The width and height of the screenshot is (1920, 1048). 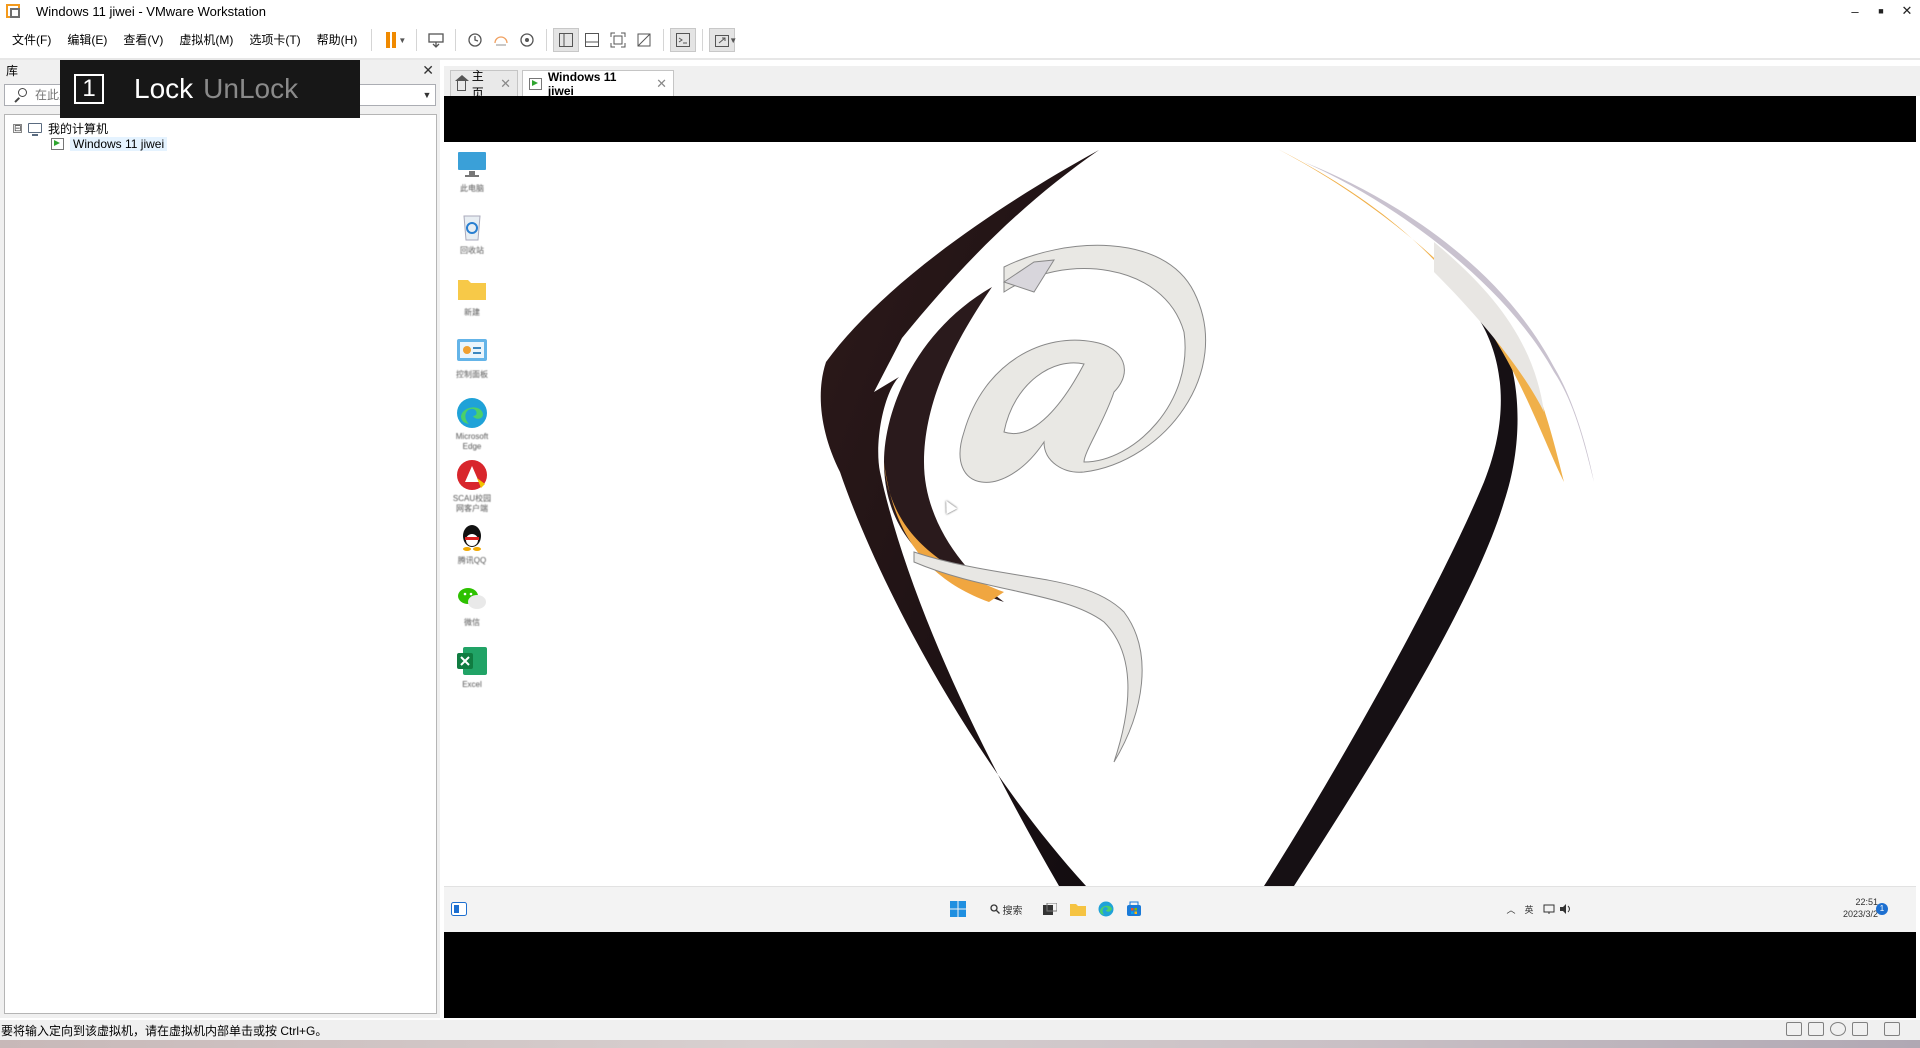 I want to click on maximize-button: ■, so click(x=1881, y=11).